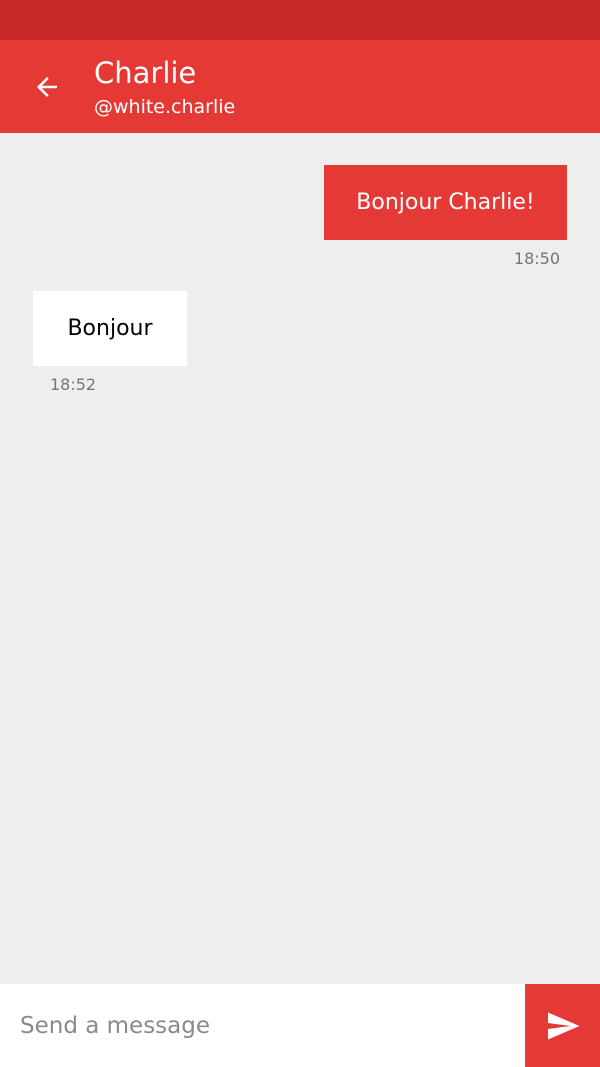 This screenshot has height=1067, width=600. I want to click on sent-message-time: 18:50, so click(536, 258).